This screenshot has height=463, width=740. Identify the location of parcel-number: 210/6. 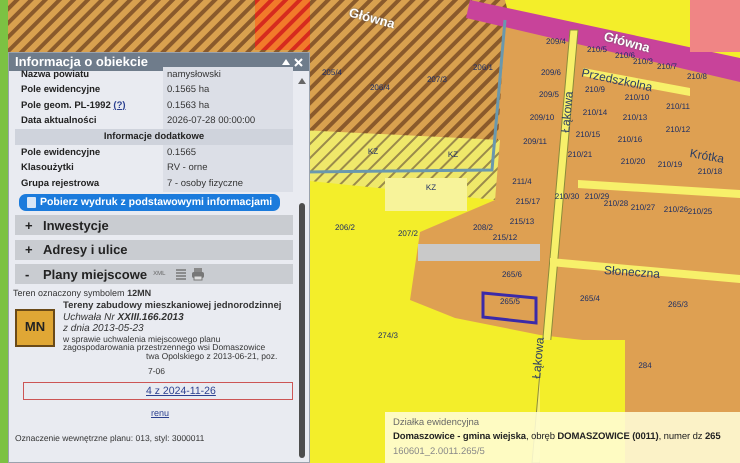
(625, 56).